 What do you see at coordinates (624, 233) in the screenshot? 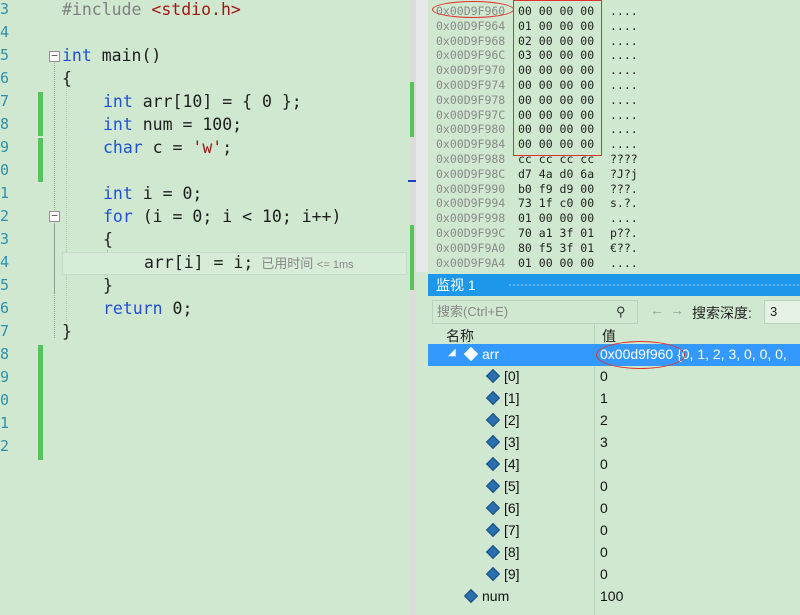
I see `memory-ascii: p??.` at bounding box center [624, 233].